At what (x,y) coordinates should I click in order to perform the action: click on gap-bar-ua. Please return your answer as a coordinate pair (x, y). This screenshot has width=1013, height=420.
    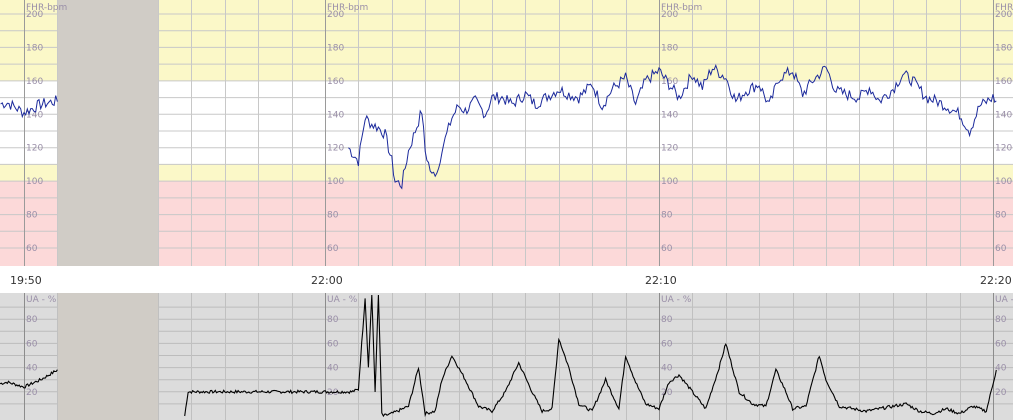
    Looking at the image, I should click on (108, 356).